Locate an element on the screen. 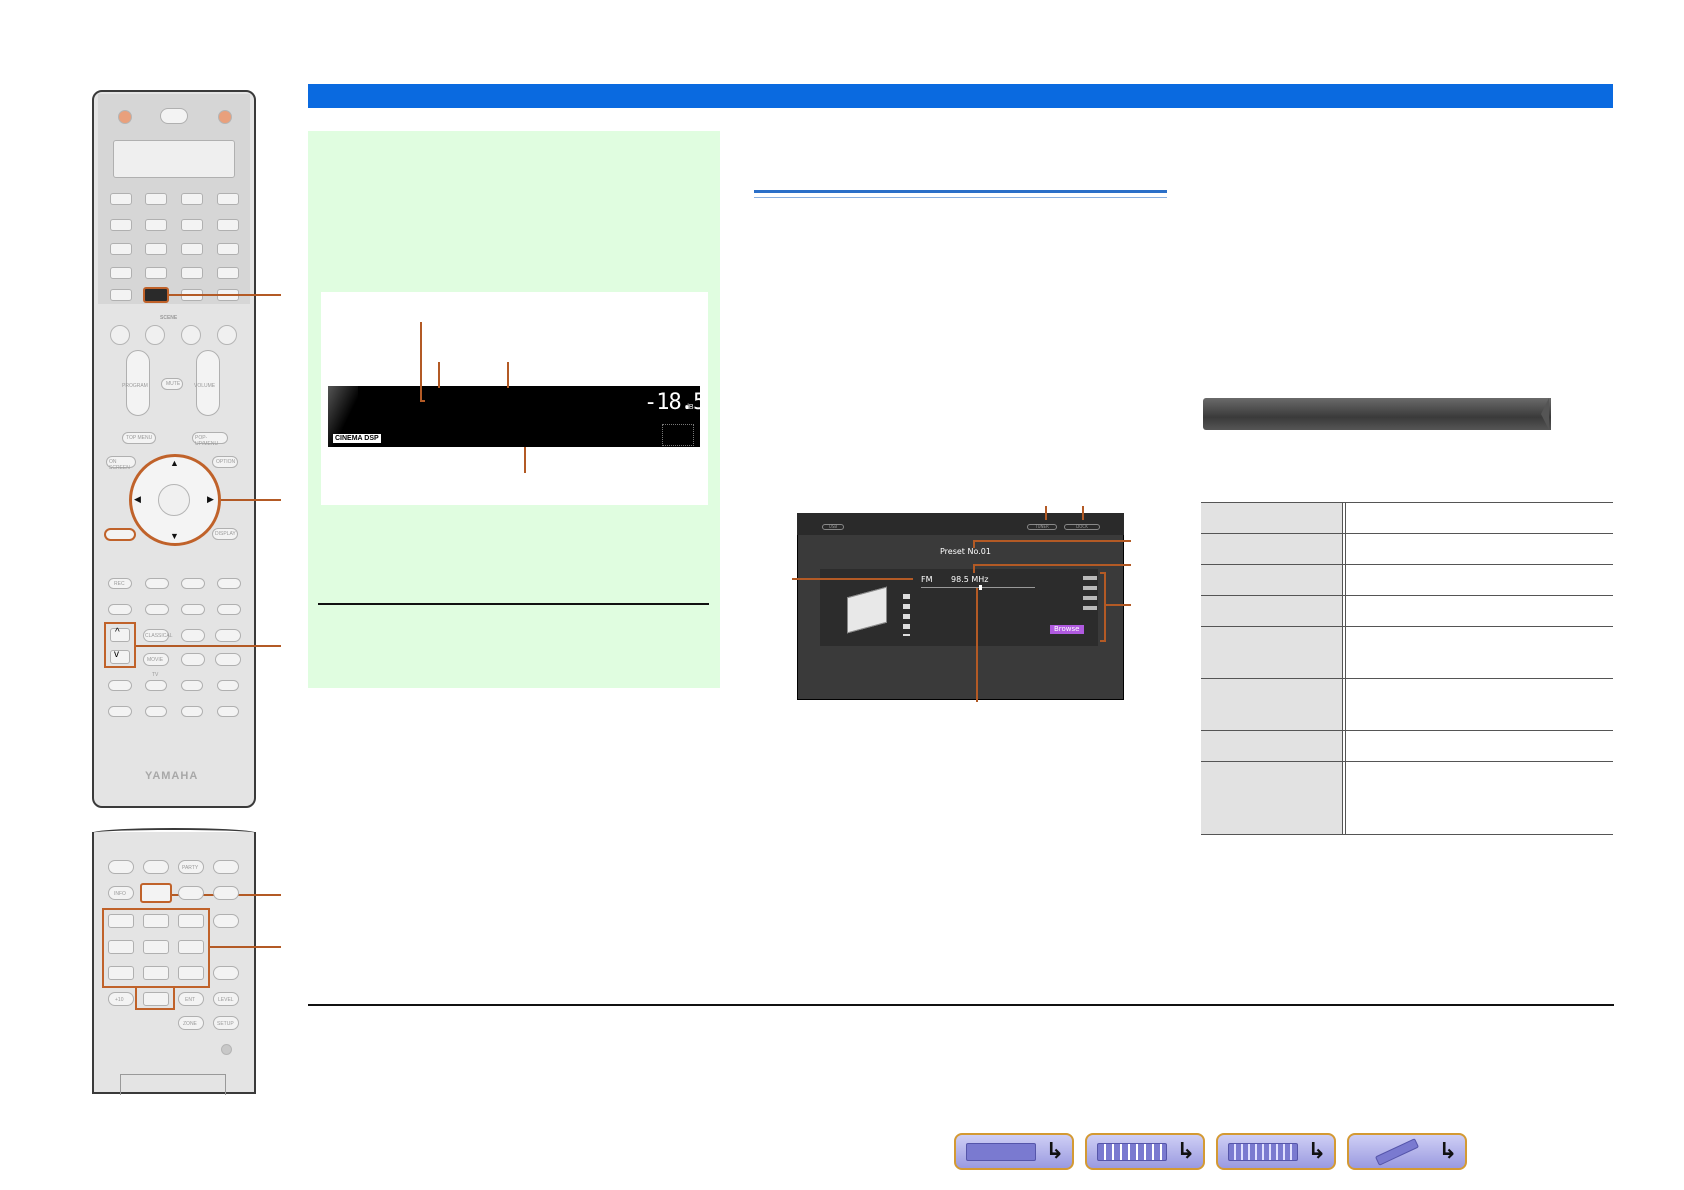 The image size is (1684, 1190). lower-button: PARTY is located at coordinates (191, 867).